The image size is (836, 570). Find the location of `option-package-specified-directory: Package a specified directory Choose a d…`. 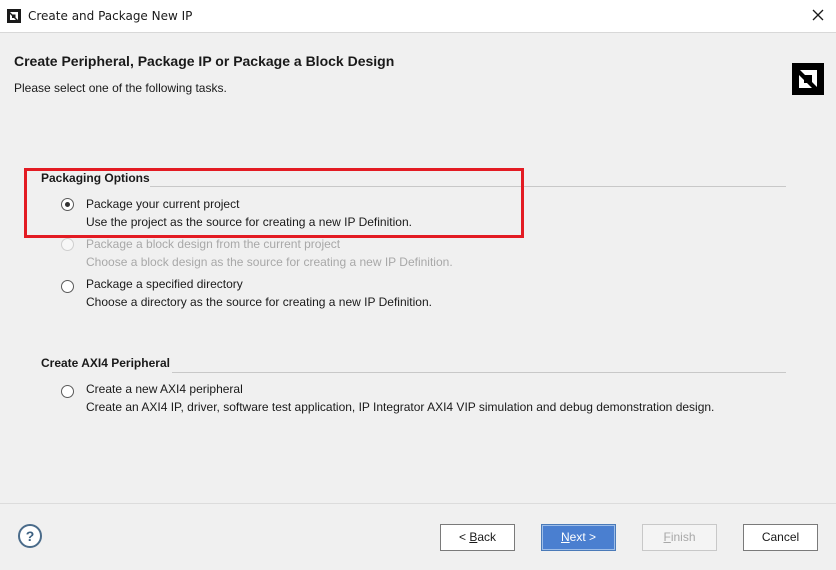

option-package-specified-directory: Package a specified directory Choose a d… is located at coordinates (430, 295).